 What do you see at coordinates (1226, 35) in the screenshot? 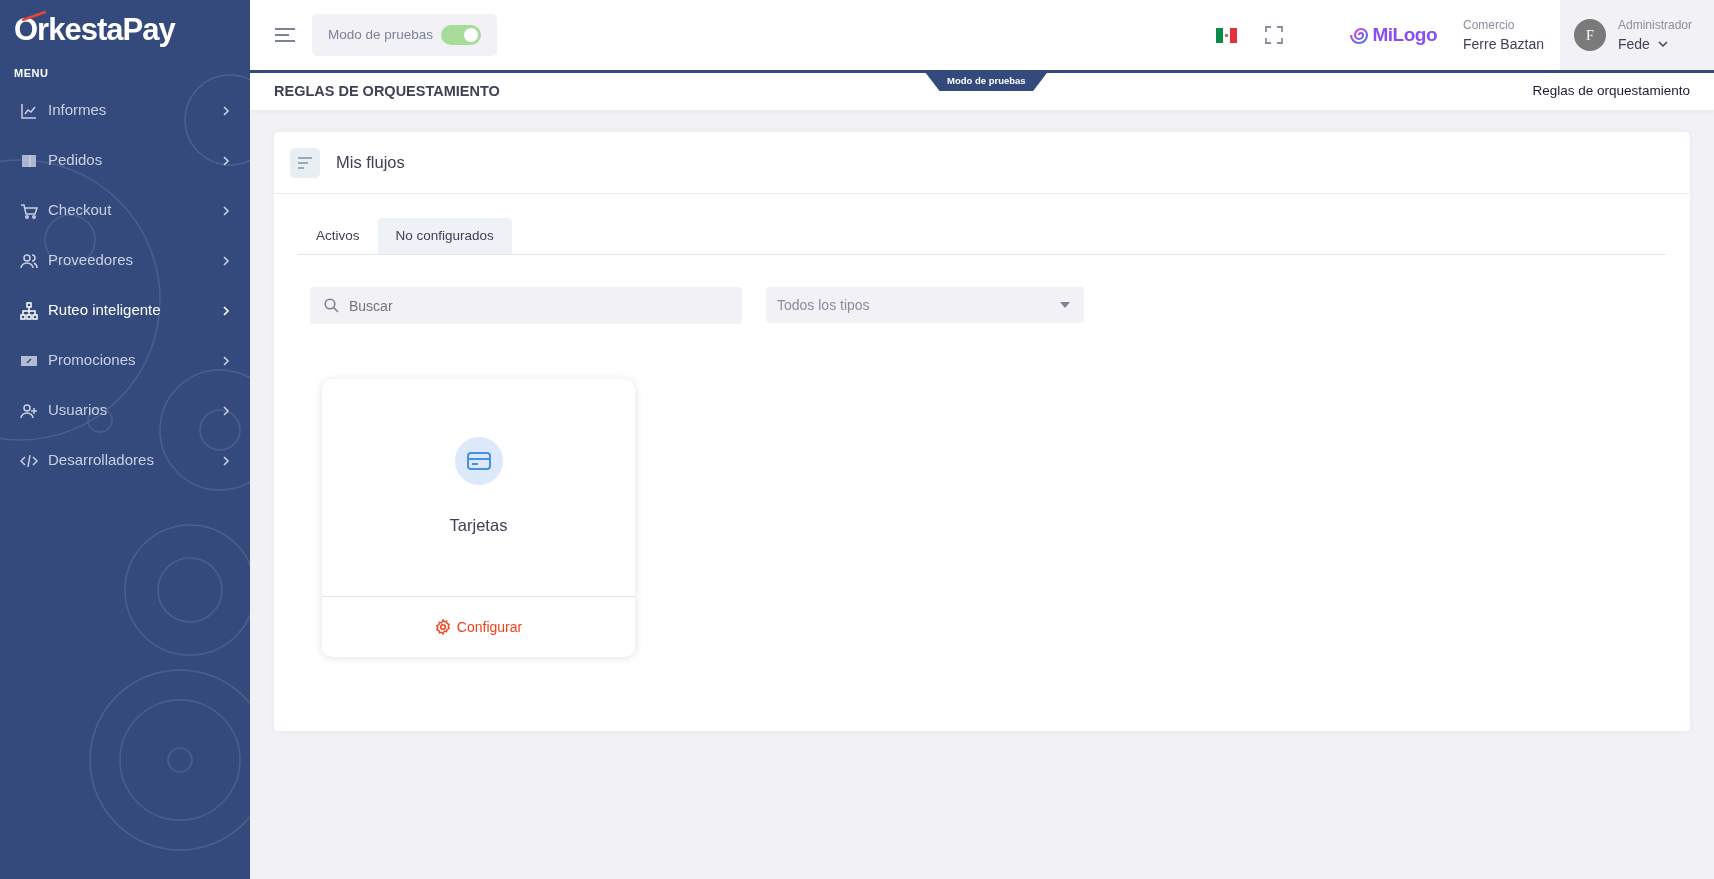
I see `mexico-flag-icon` at bounding box center [1226, 35].